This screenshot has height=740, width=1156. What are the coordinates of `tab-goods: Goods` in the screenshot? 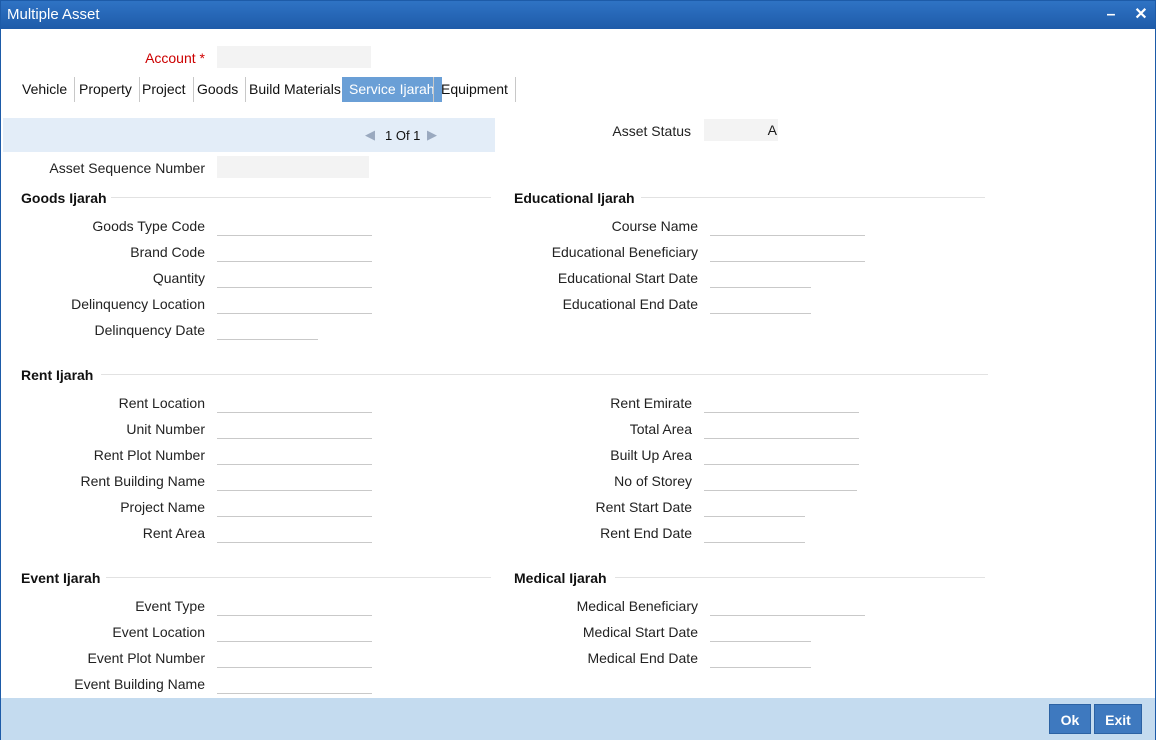 It's located at (218, 89).